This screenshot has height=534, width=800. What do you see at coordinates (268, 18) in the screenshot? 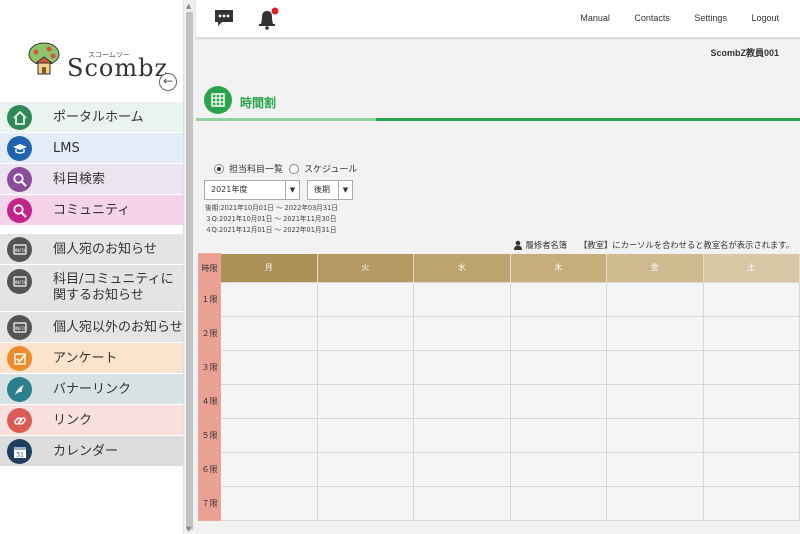
I see `bell-icon` at bounding box center [268, 18].